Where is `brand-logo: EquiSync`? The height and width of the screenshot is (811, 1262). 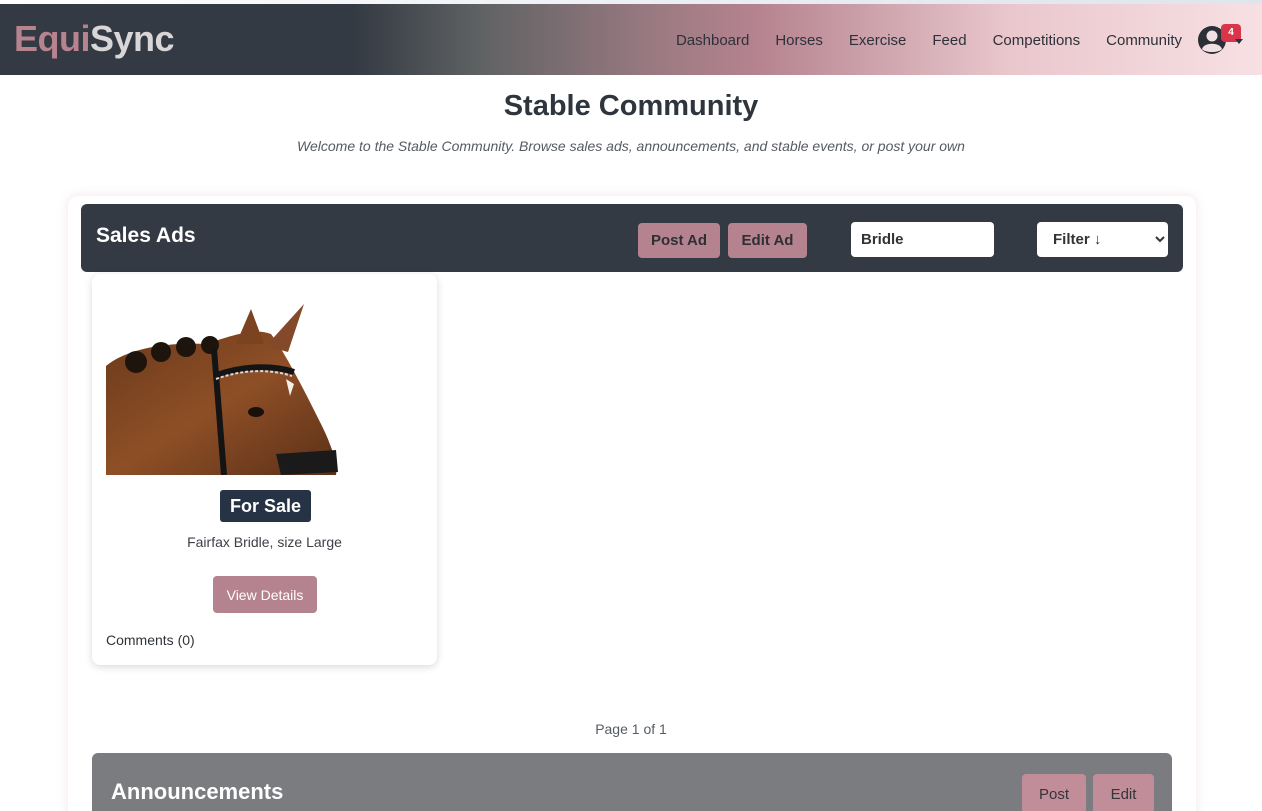
brand-logo: EquiSync is located at coordinates (94, 39).